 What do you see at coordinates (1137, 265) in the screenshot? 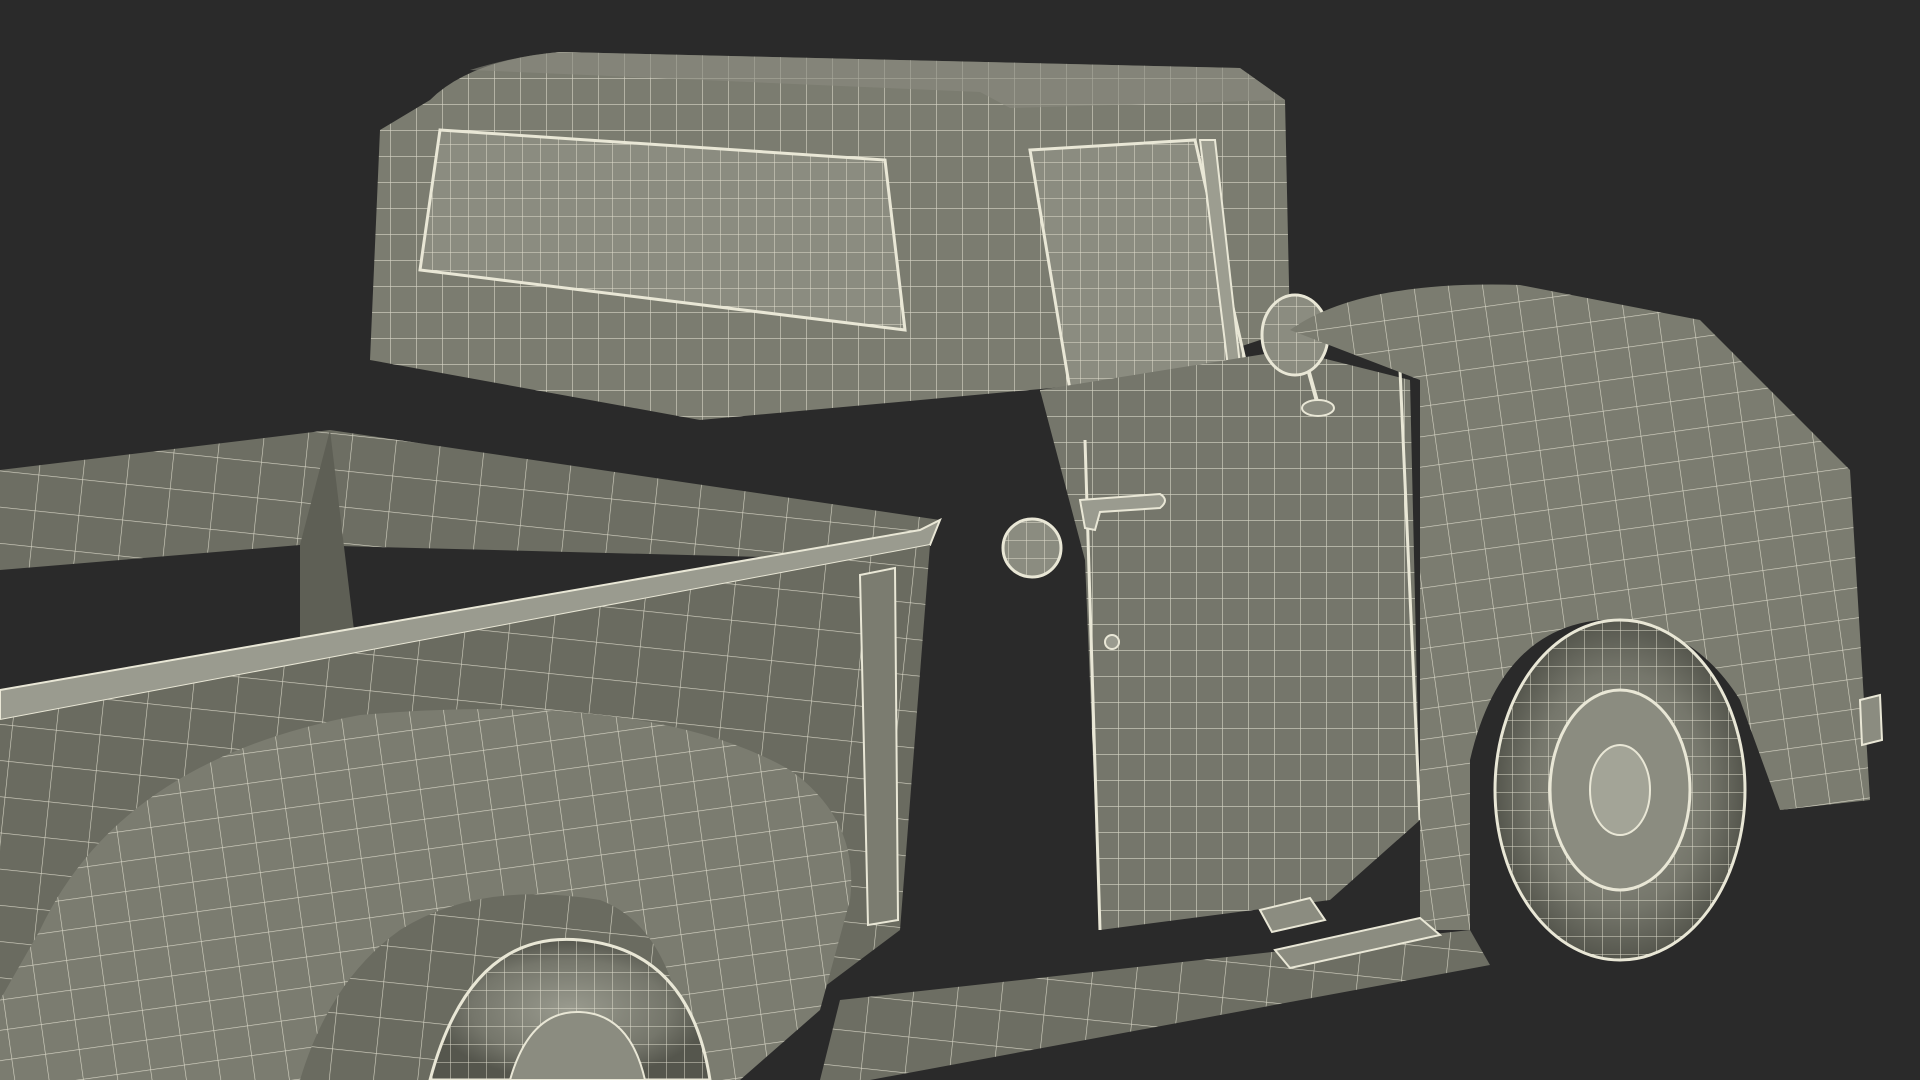
I see `side-window` at bounding box center [1137, 265].